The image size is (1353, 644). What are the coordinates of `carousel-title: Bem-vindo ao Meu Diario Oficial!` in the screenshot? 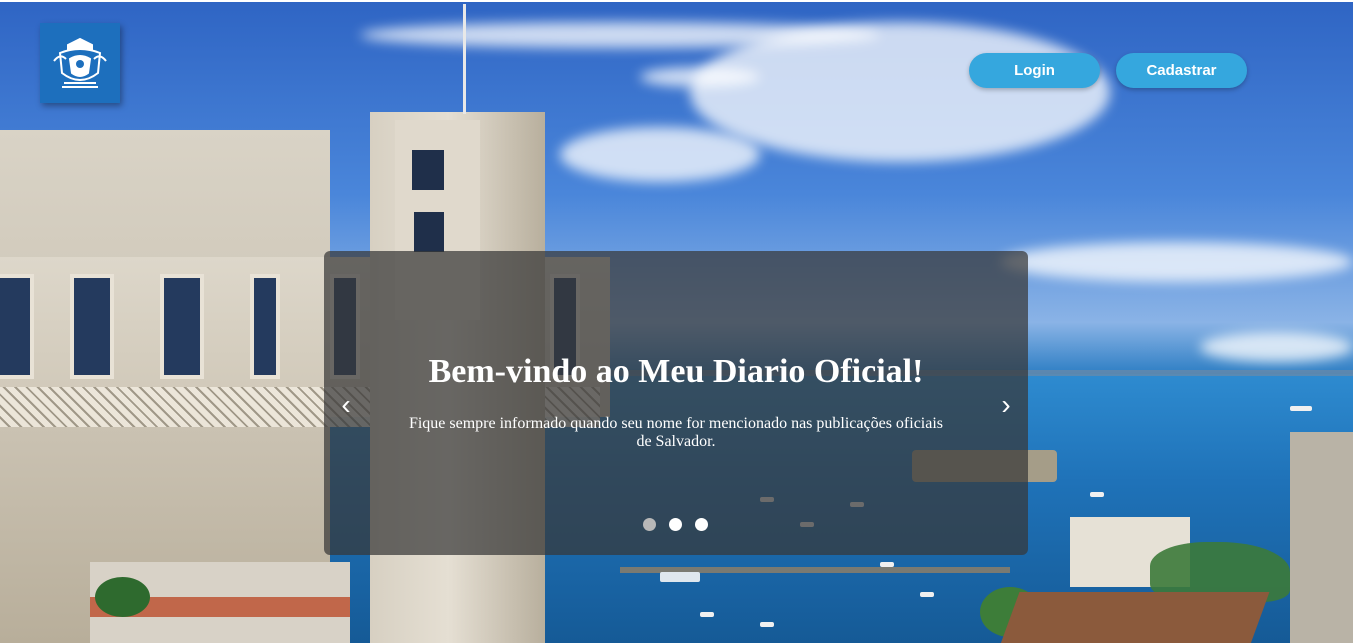 It's located at (676, 371).